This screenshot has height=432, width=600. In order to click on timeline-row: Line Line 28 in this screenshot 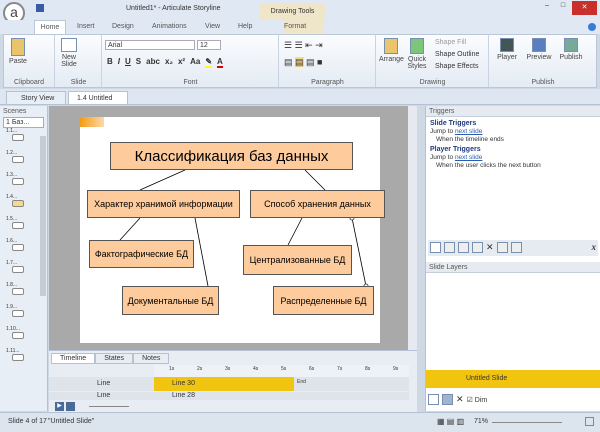, I will do `click(229, 396)`.